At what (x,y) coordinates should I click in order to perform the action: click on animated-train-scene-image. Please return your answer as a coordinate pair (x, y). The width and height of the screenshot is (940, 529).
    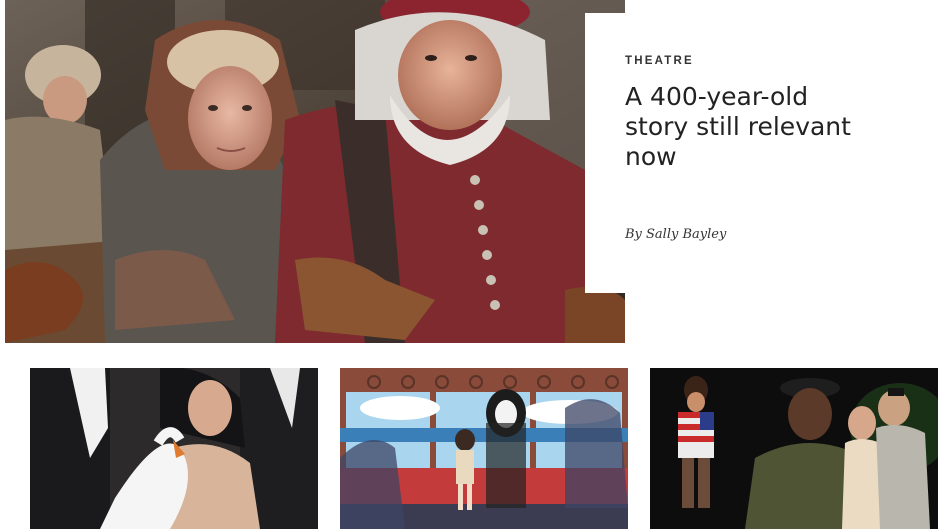
    Looking at the image, I should click on (484, 448).